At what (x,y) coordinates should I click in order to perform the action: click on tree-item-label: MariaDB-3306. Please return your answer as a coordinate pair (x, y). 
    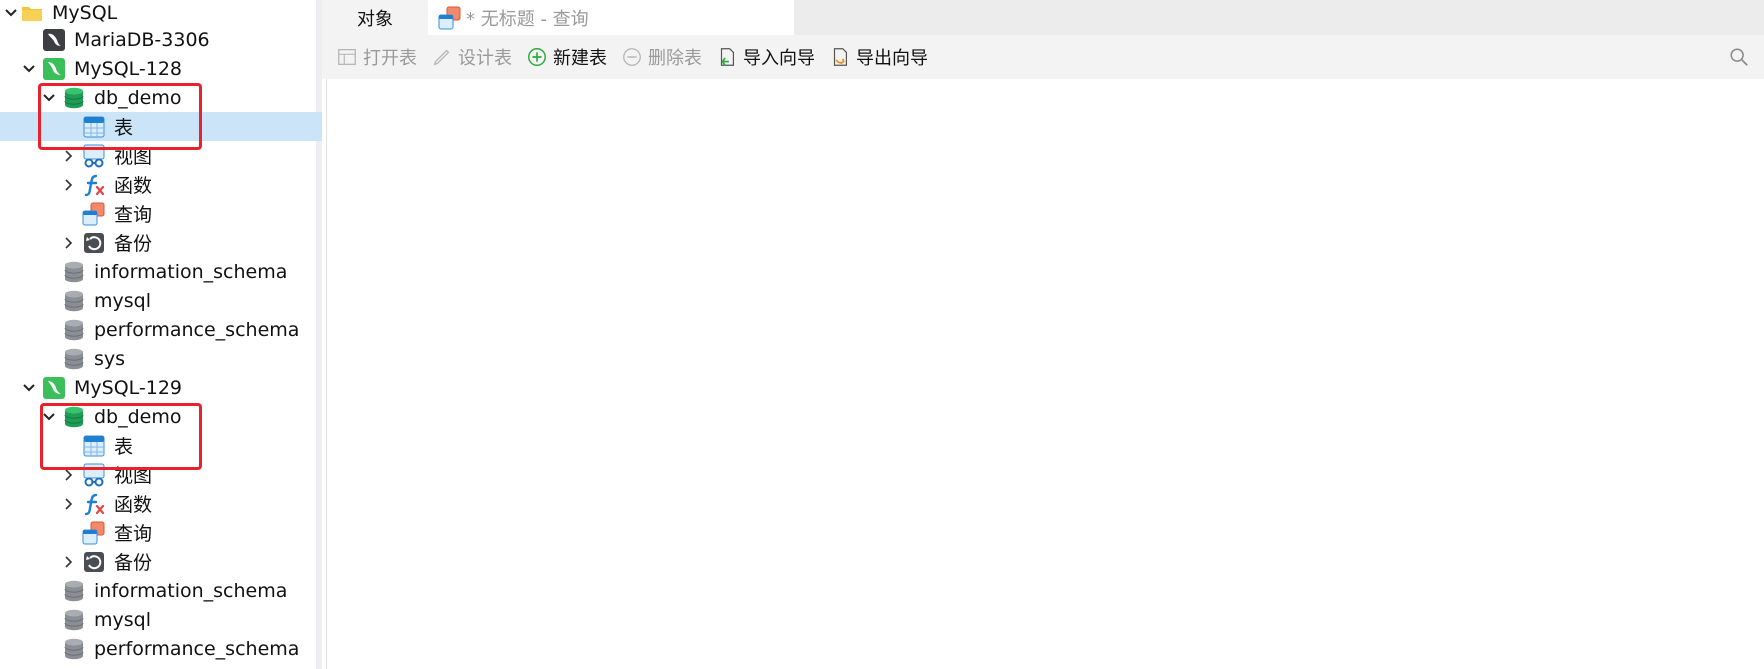
    Looking at the image, I should click on (142, 39).